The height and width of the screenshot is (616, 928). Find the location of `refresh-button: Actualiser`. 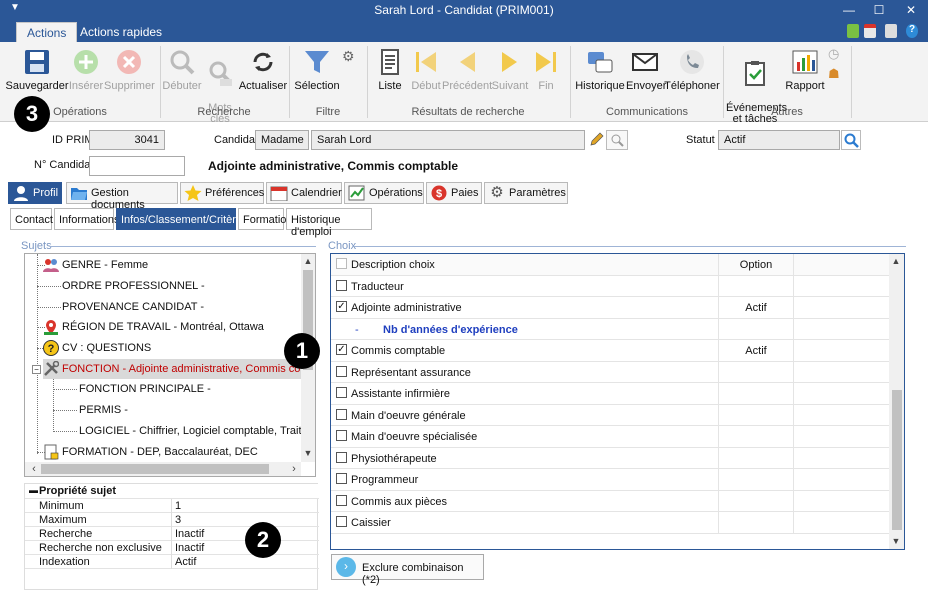

refresh-button: Actualiser is located at coordinates (263, 69).